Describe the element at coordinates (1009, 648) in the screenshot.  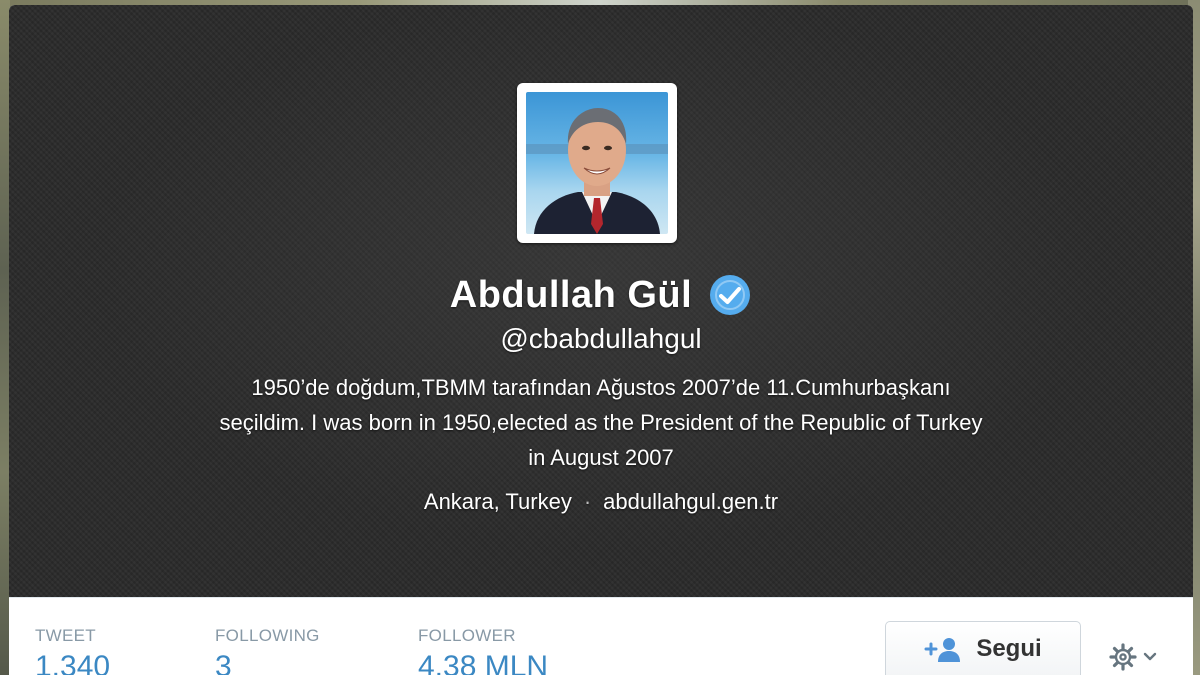
I see `follow-button-label: Segui` at that location.